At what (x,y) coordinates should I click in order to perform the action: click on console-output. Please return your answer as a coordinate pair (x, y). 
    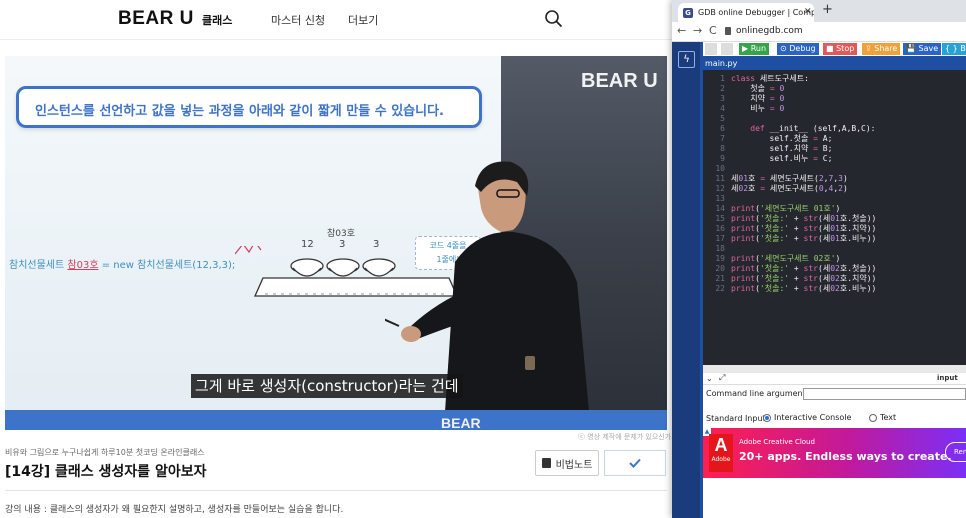
    Looking at the image, I should click on (834, 498).